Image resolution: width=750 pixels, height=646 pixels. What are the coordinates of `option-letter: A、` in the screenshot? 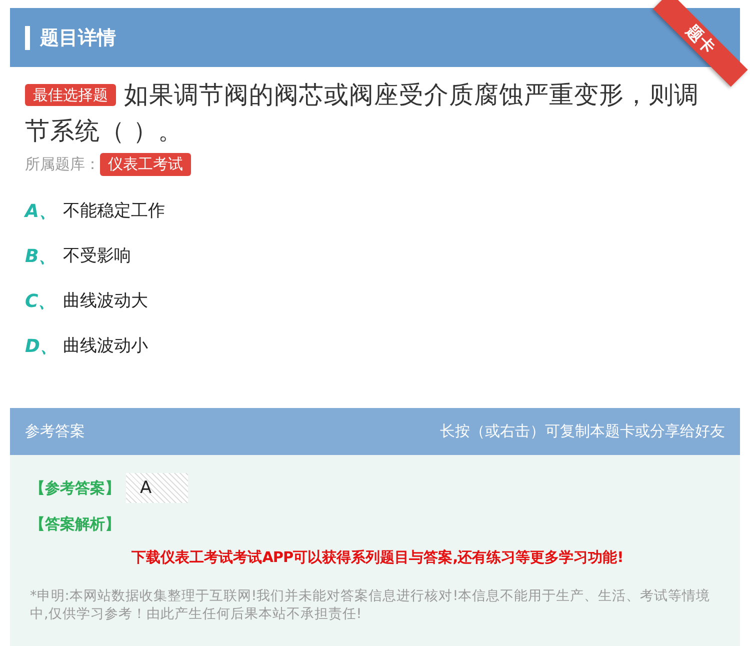 It's located at (41, 211).